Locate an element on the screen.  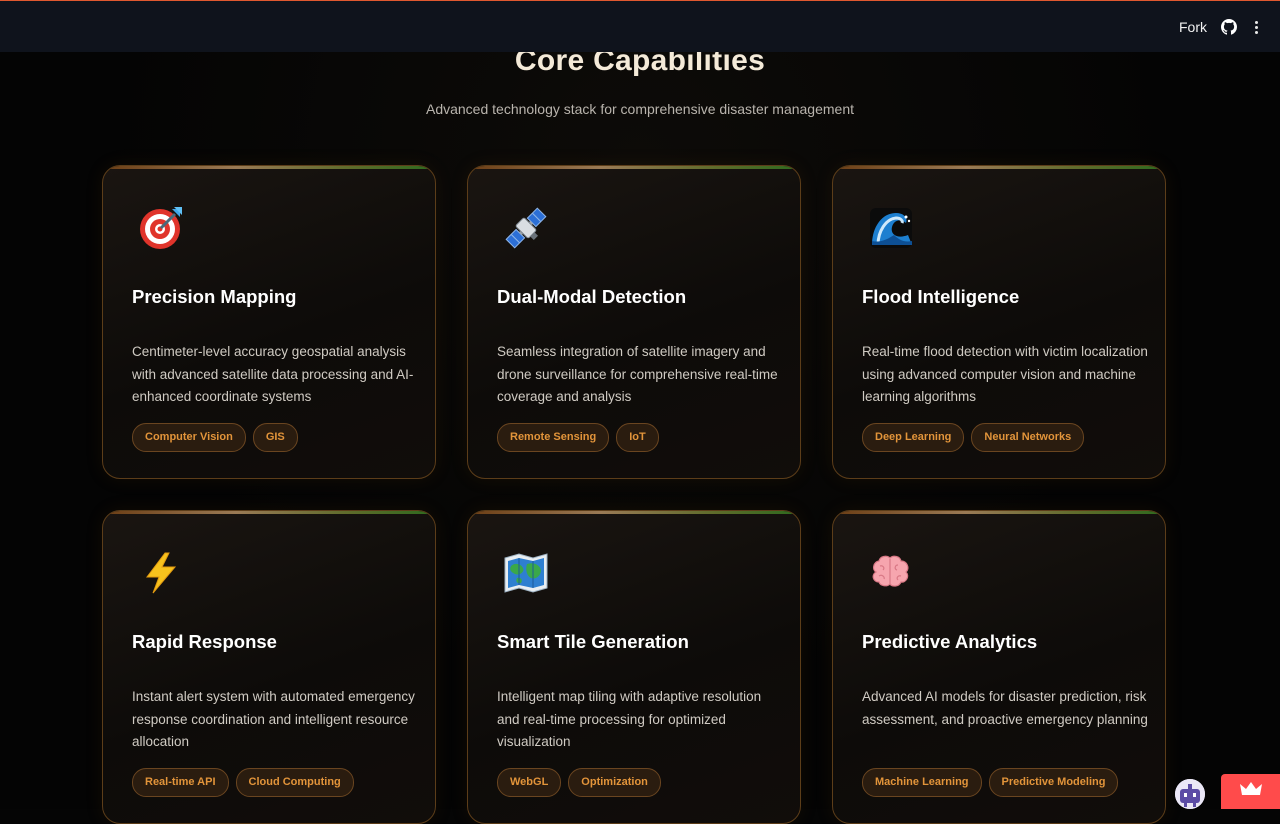
brain-icon is located at coordinates (891, 573).